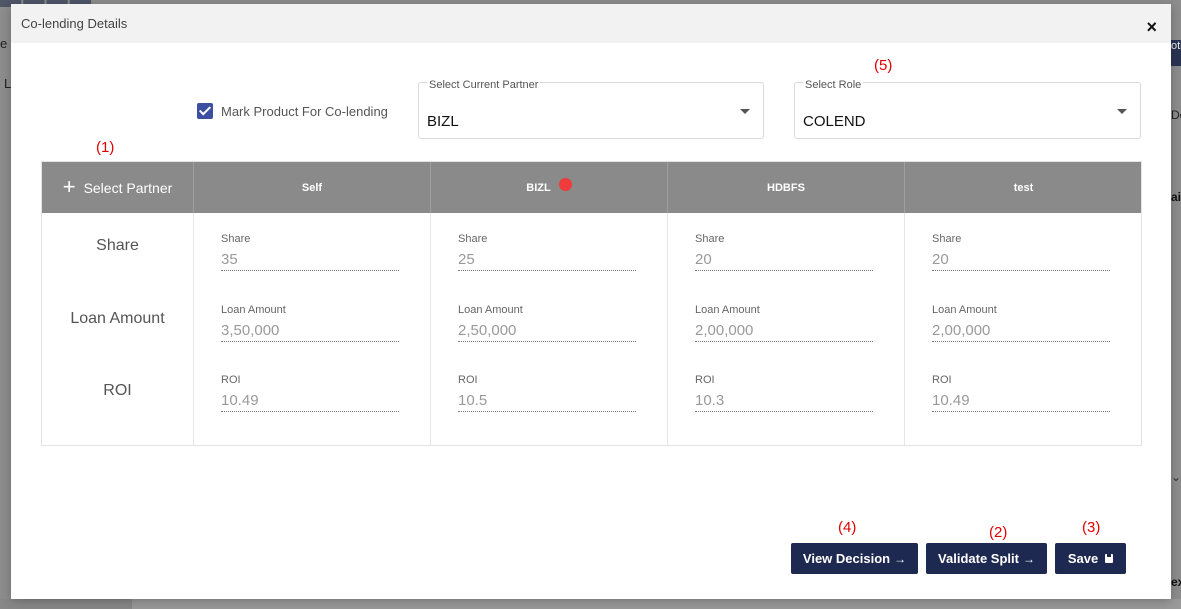 The image size is (1181, 609). I want to click on co-lending-checkbox, so click(205, 111).